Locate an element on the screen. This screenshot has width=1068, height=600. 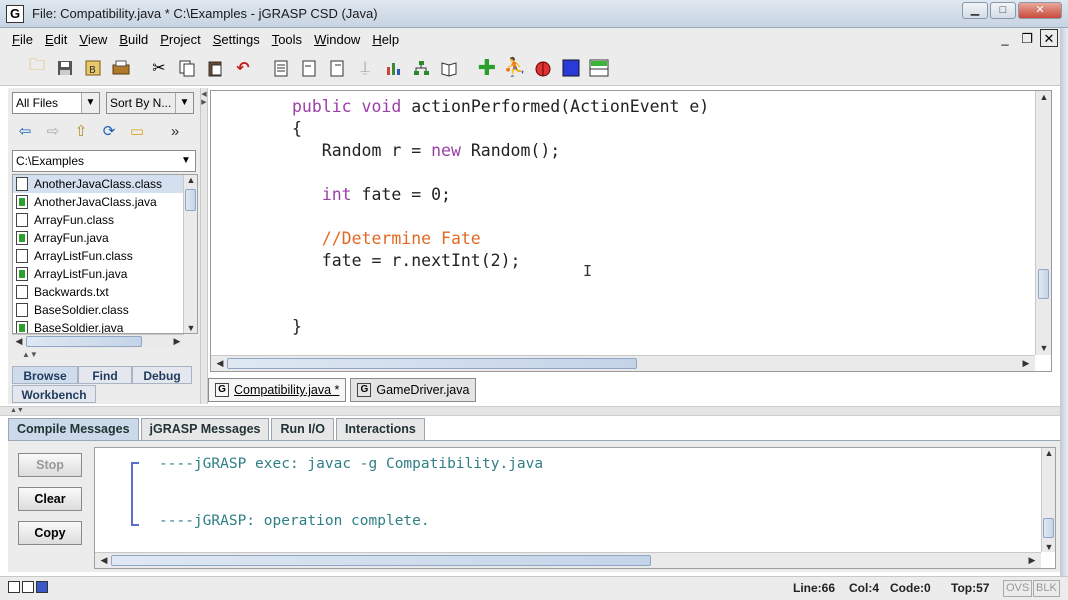
sort-combo: Sort By N... ▼ is located at coordinates (150, 103).